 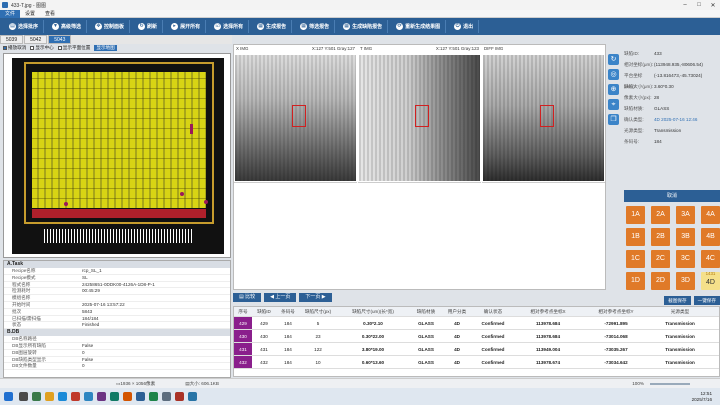 I want to click on x-image-coords: X:127 Y:501 Gray:127, so click(x=333, y=48).